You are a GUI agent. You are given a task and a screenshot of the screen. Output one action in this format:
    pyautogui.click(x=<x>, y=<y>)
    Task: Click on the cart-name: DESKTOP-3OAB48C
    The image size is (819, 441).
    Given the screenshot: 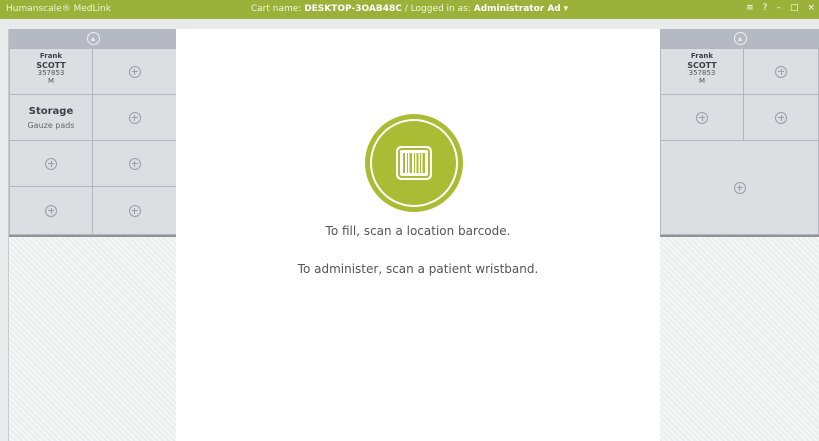 What is the action you would take?
    pyautogui.click(x=353, y=9)
    